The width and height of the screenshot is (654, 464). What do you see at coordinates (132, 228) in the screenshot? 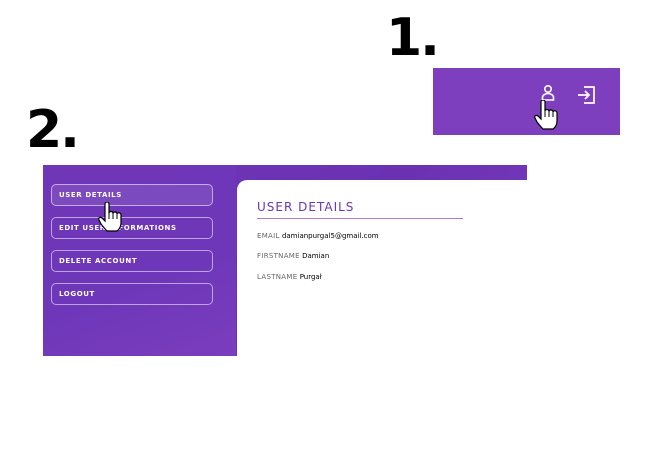
I see `sidebar-item-edit-user-informations: EDIT USER INFORMATIONS` at bounding box center [132, 228].